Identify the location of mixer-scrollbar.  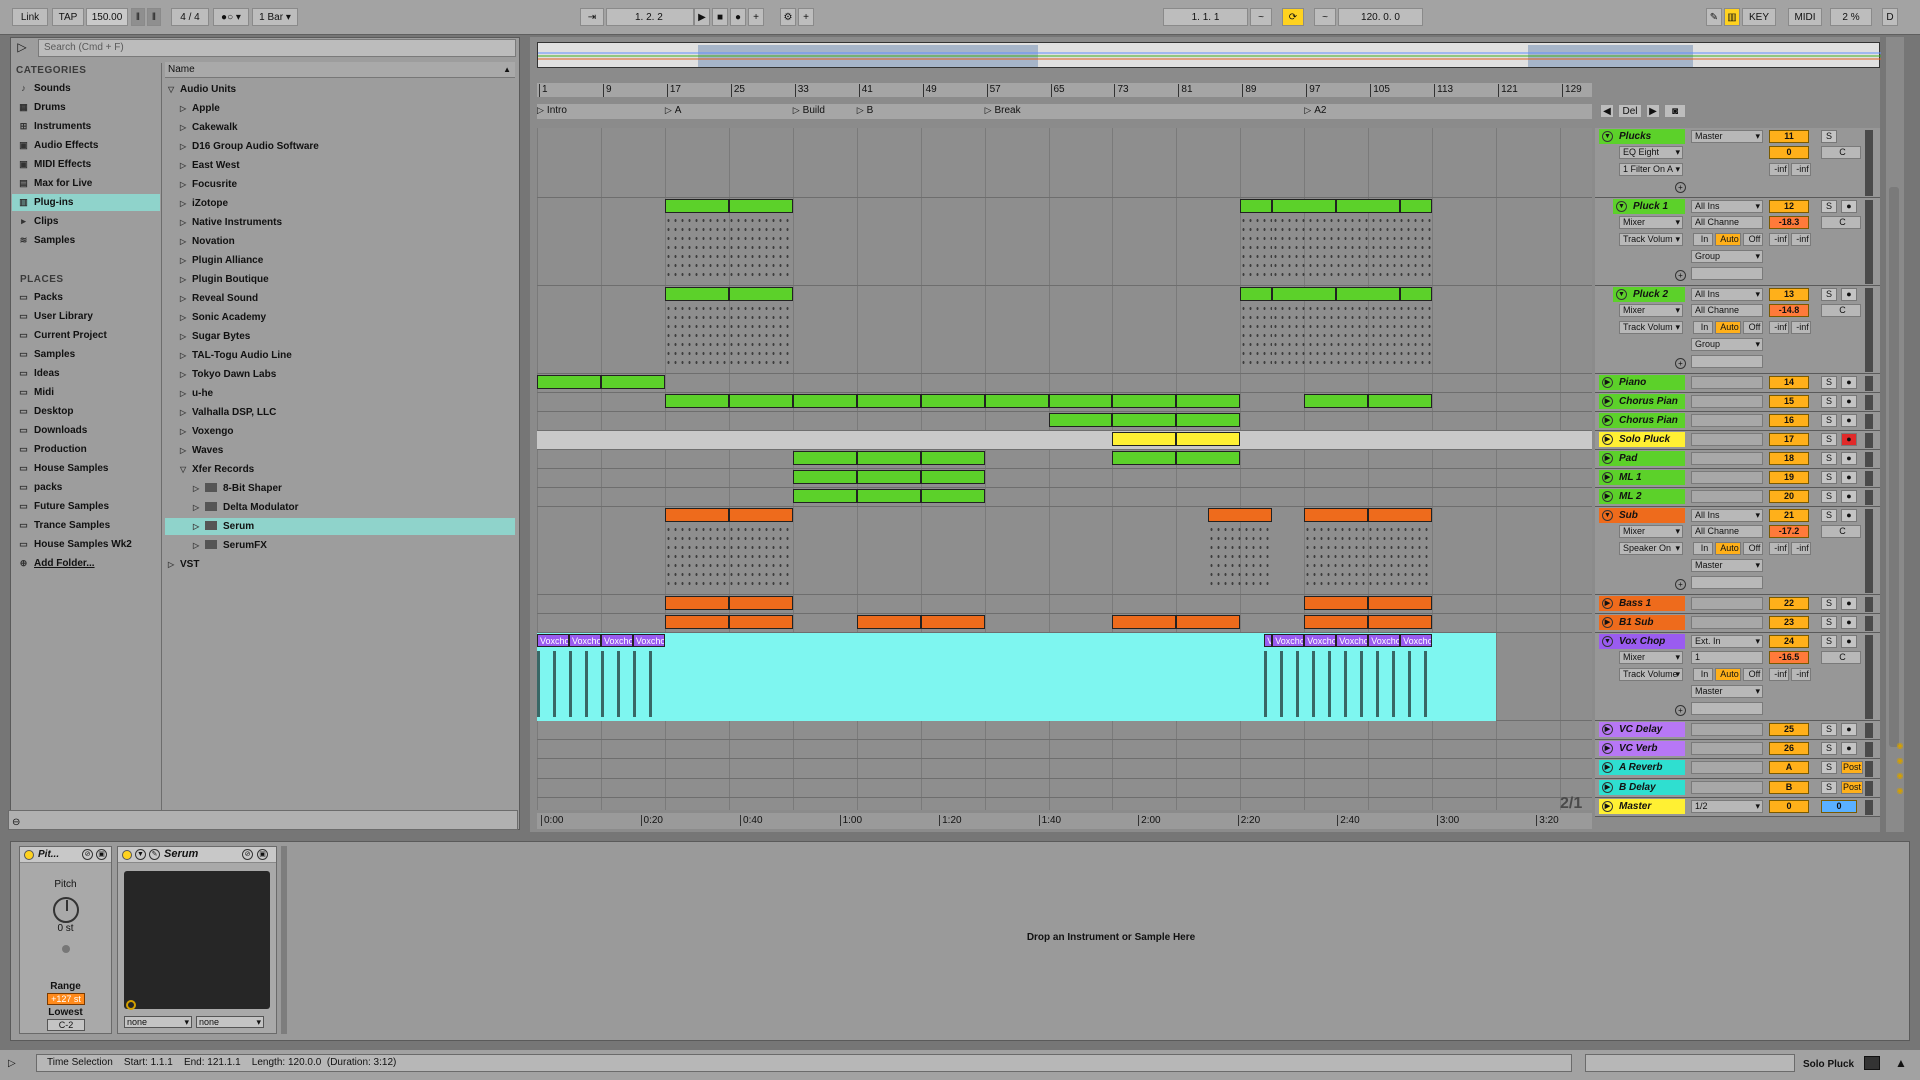
(1895, 434).